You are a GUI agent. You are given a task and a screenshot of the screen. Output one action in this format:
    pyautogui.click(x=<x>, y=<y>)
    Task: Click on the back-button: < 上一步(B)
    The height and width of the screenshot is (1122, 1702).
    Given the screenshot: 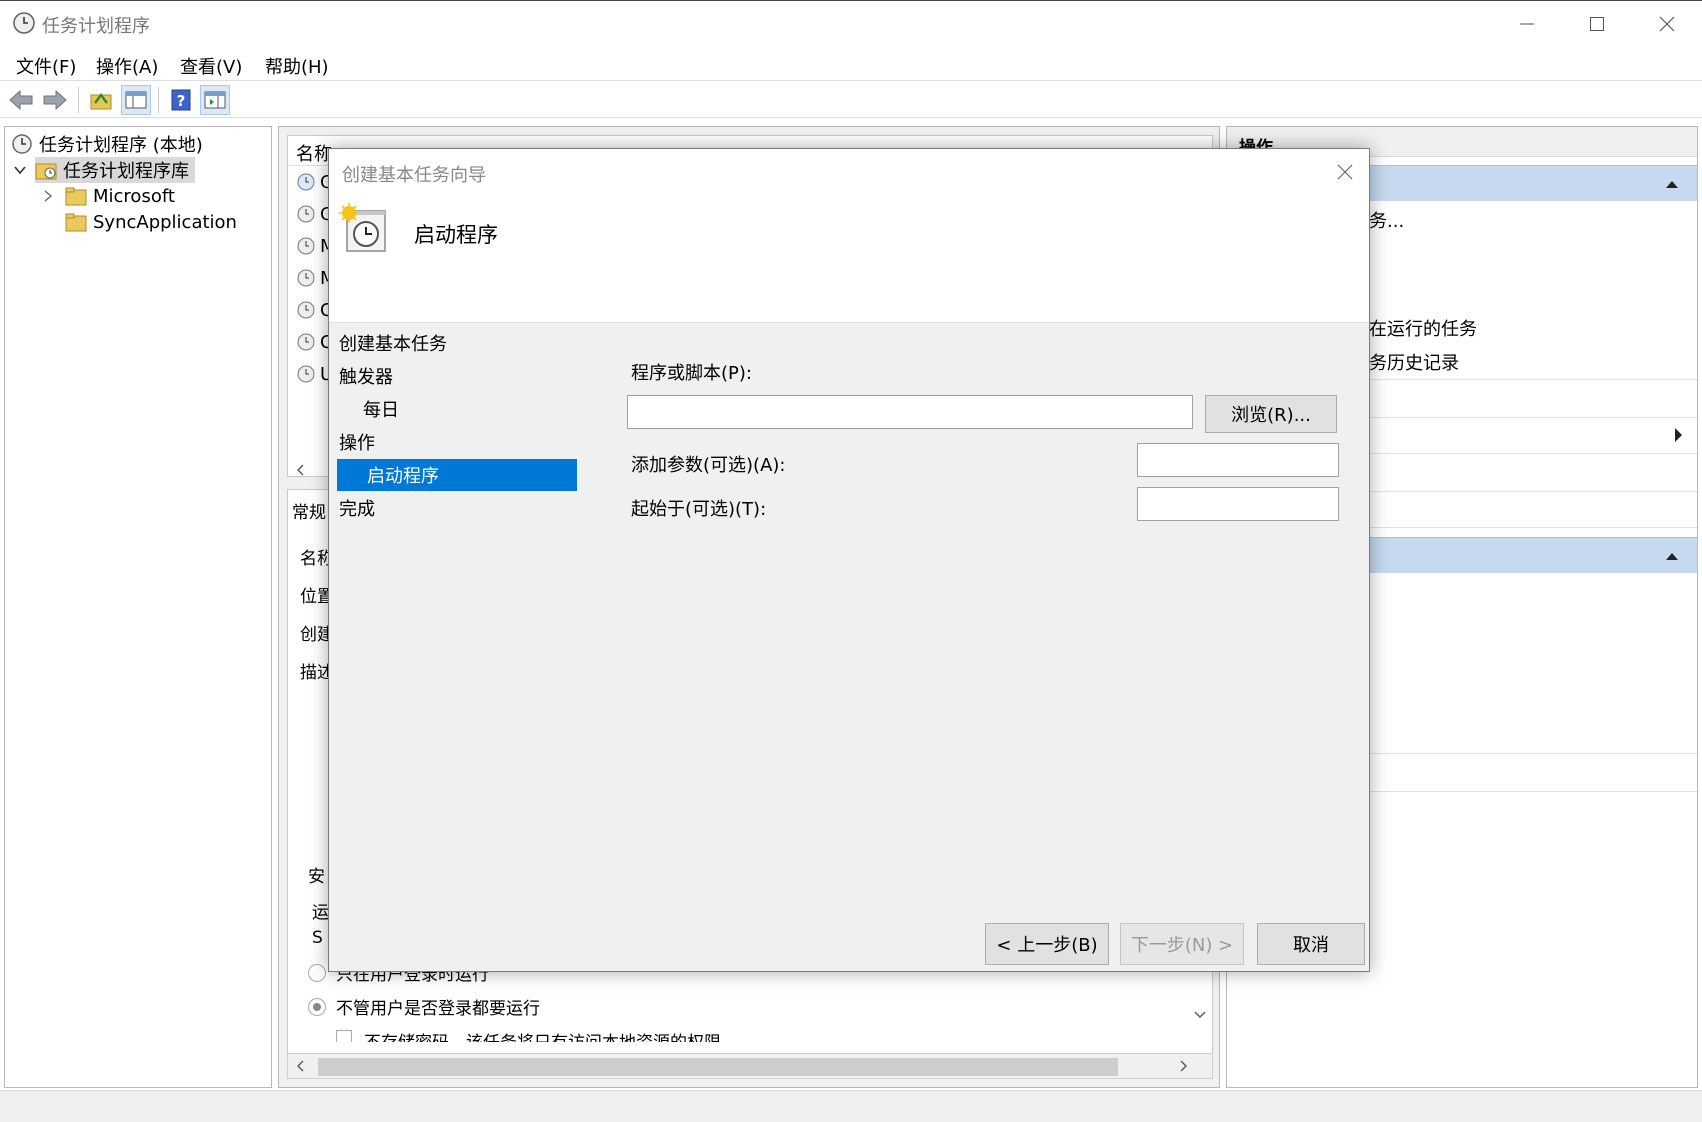 What is the action you would take?
    pyautogui.click(x=1047, y=944)
    